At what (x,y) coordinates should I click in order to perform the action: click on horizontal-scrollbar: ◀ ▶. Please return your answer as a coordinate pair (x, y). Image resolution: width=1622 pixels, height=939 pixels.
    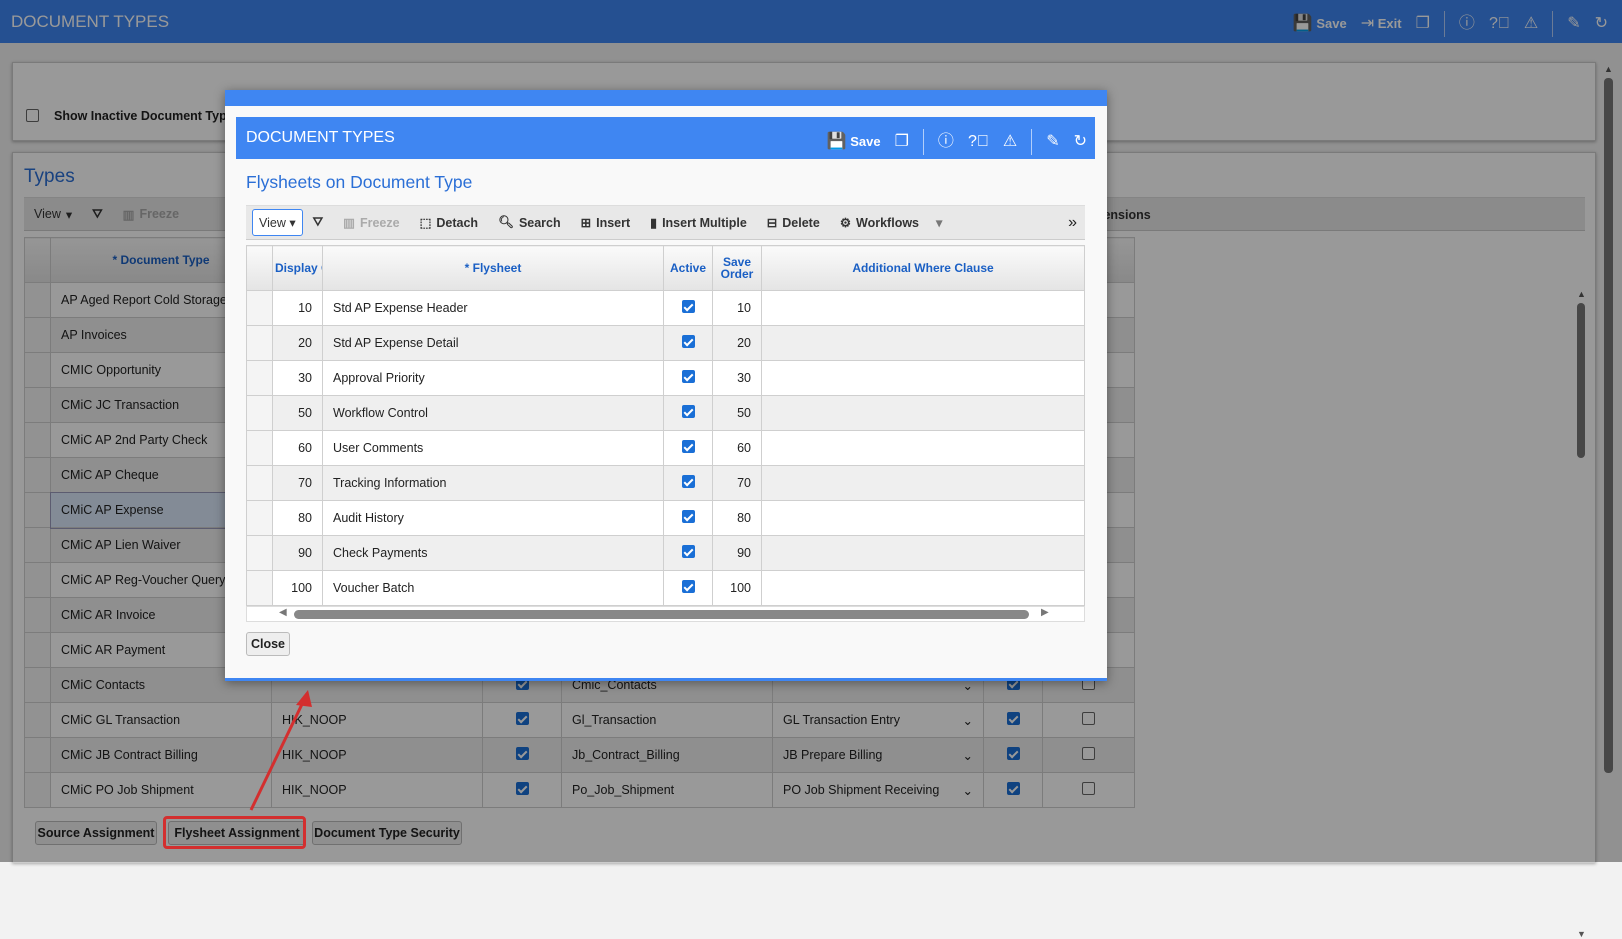
    Looking at the image, I should click on (665, 614).